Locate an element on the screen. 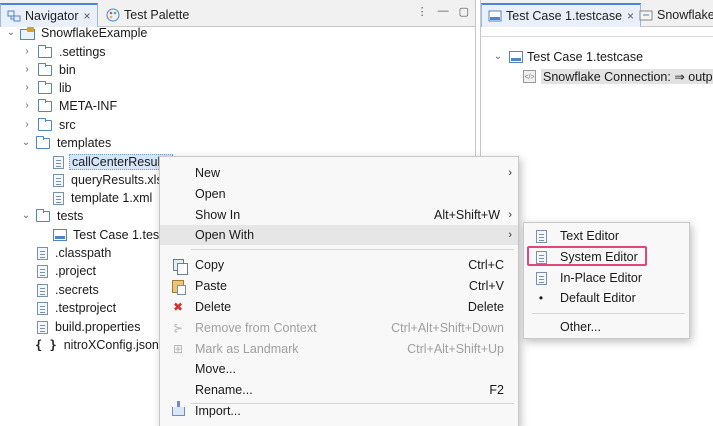 The height and width of the screenshot is (426, 713). tree-row-classpath: .classpath is located at coordinates (75, 253).